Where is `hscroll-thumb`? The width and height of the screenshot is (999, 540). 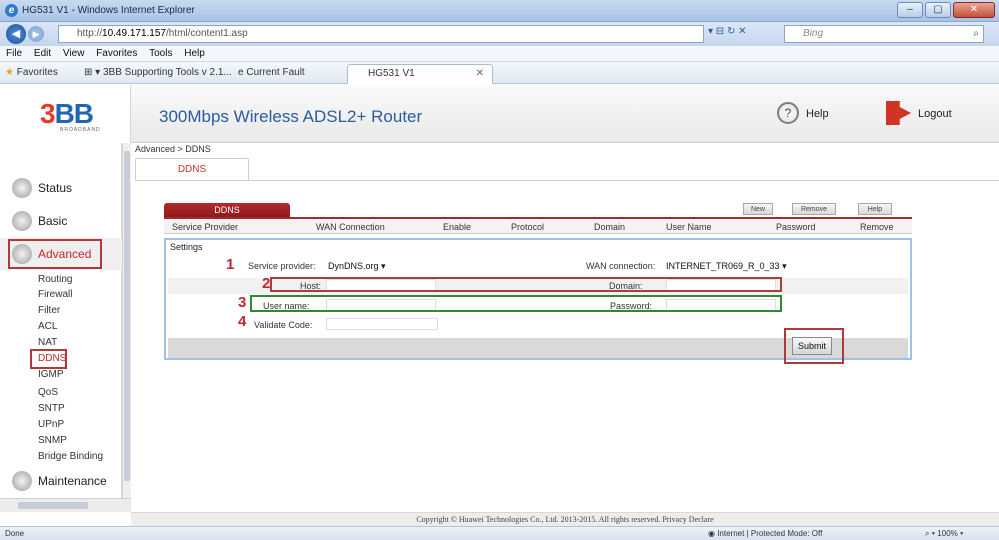 hscroll-thumb is located at coordinates (53, 505).